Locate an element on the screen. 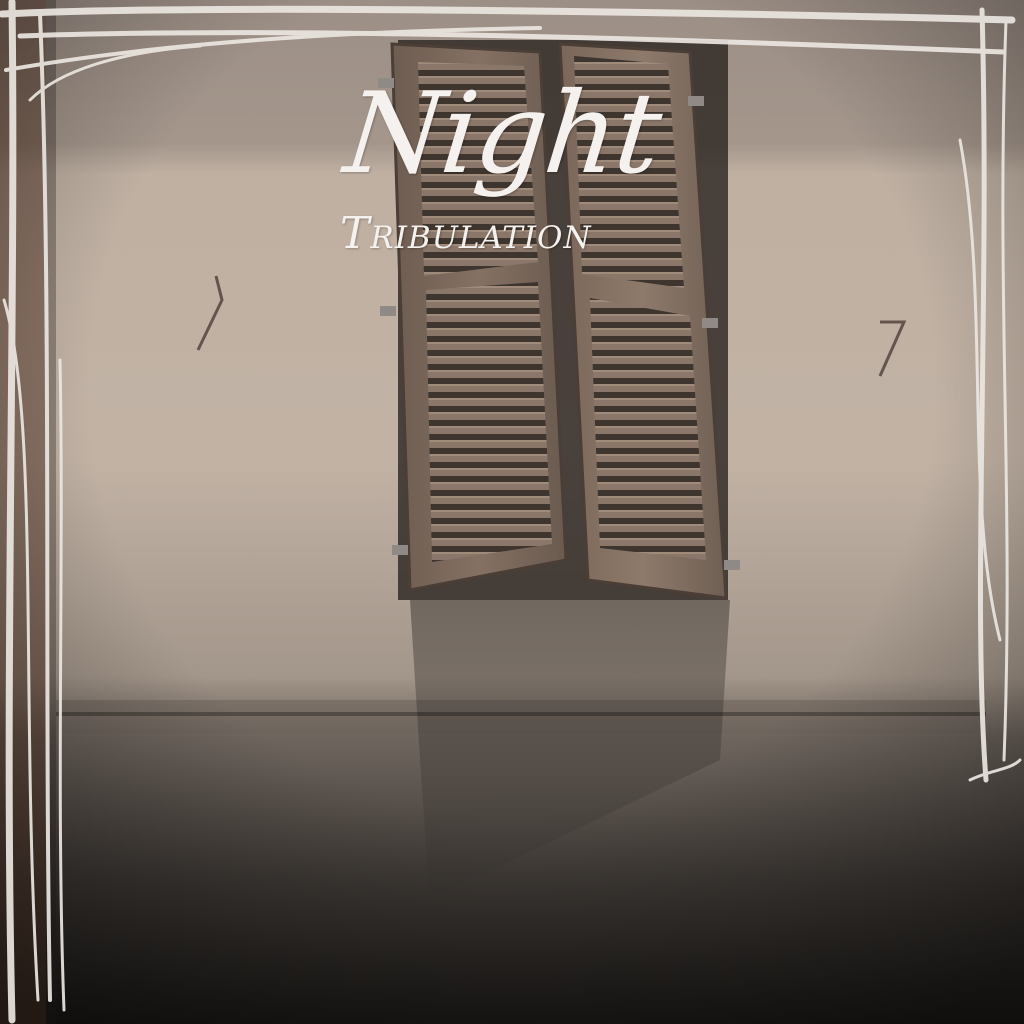  album-title-block: Night Tribulation is located at coordinates (528, 174).